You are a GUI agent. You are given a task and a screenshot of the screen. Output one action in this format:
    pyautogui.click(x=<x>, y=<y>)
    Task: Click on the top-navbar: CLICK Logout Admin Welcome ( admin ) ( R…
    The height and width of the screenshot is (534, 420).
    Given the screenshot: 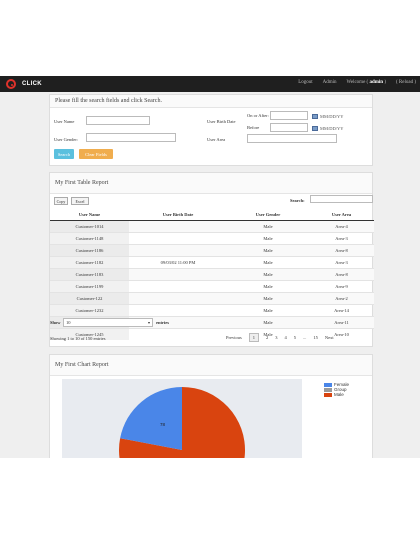 What is the action you would take?
    pyautogui.click(x=210, y=84)
    